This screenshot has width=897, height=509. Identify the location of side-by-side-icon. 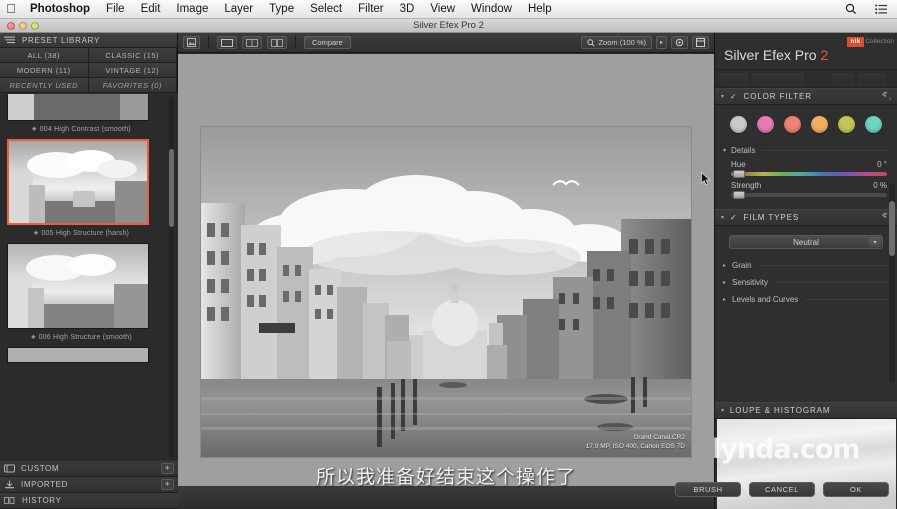
(277, 42).